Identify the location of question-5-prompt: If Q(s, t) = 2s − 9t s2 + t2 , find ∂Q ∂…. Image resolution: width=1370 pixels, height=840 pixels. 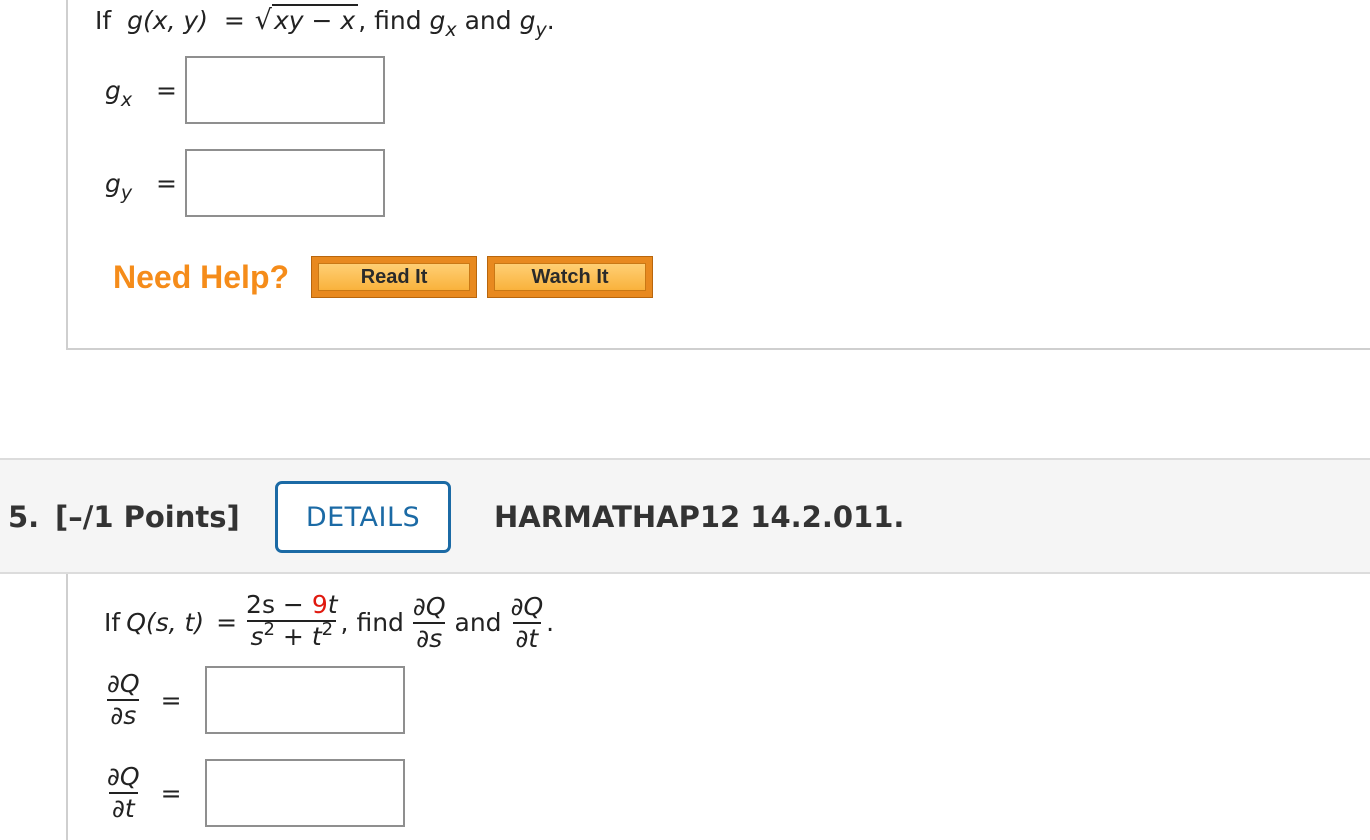
(329, 622).